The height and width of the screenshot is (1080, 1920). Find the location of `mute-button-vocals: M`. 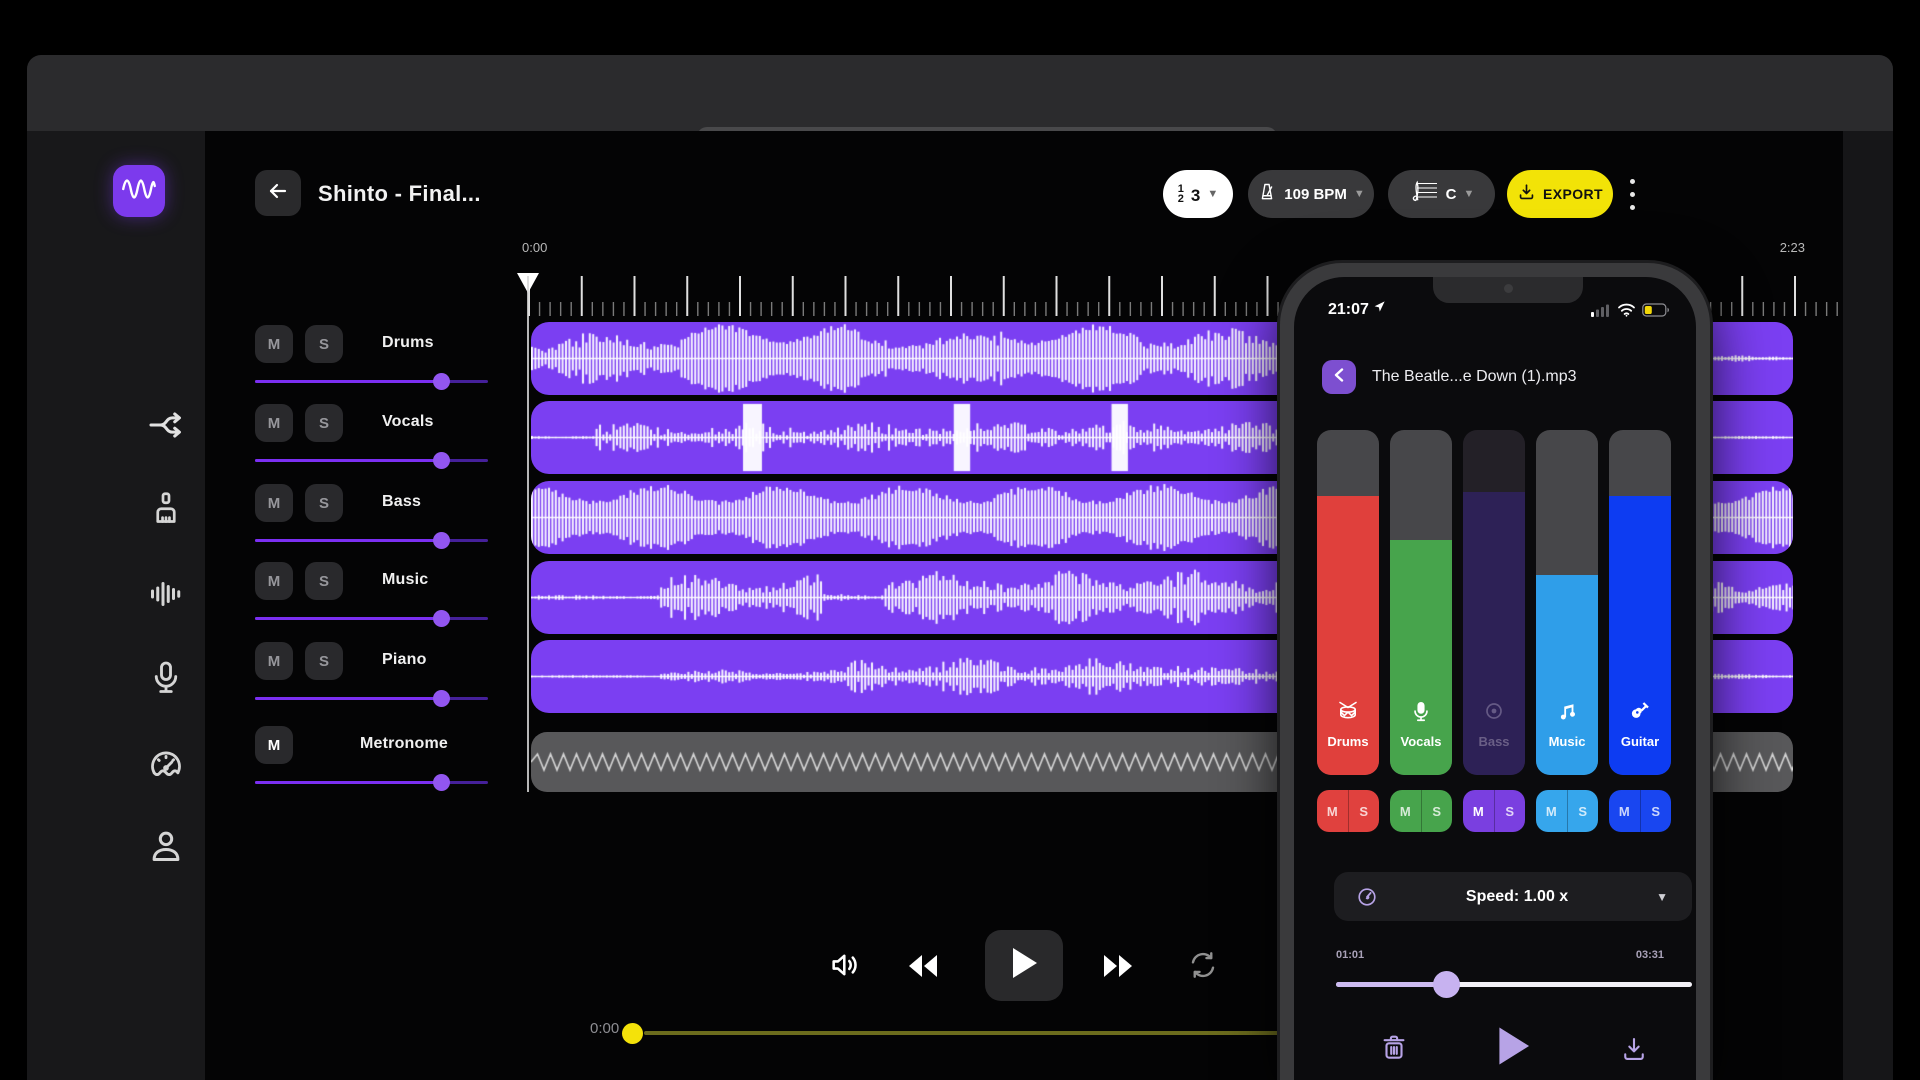

mute-button-vocals: M is located at coordinates (274, 423).